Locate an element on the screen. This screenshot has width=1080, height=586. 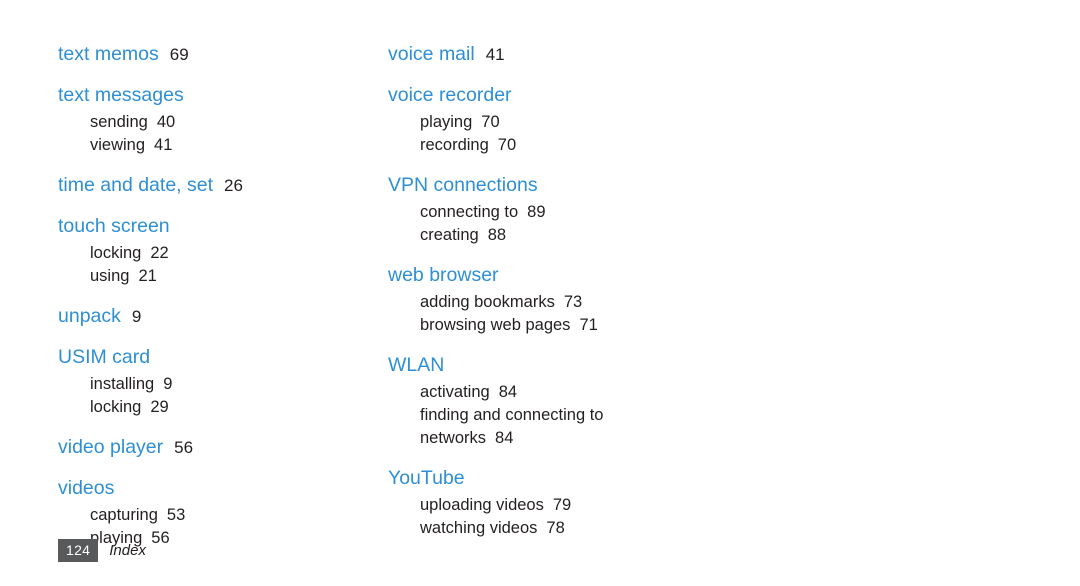
index-term-label: unpack is located at coordinates (89, 316).